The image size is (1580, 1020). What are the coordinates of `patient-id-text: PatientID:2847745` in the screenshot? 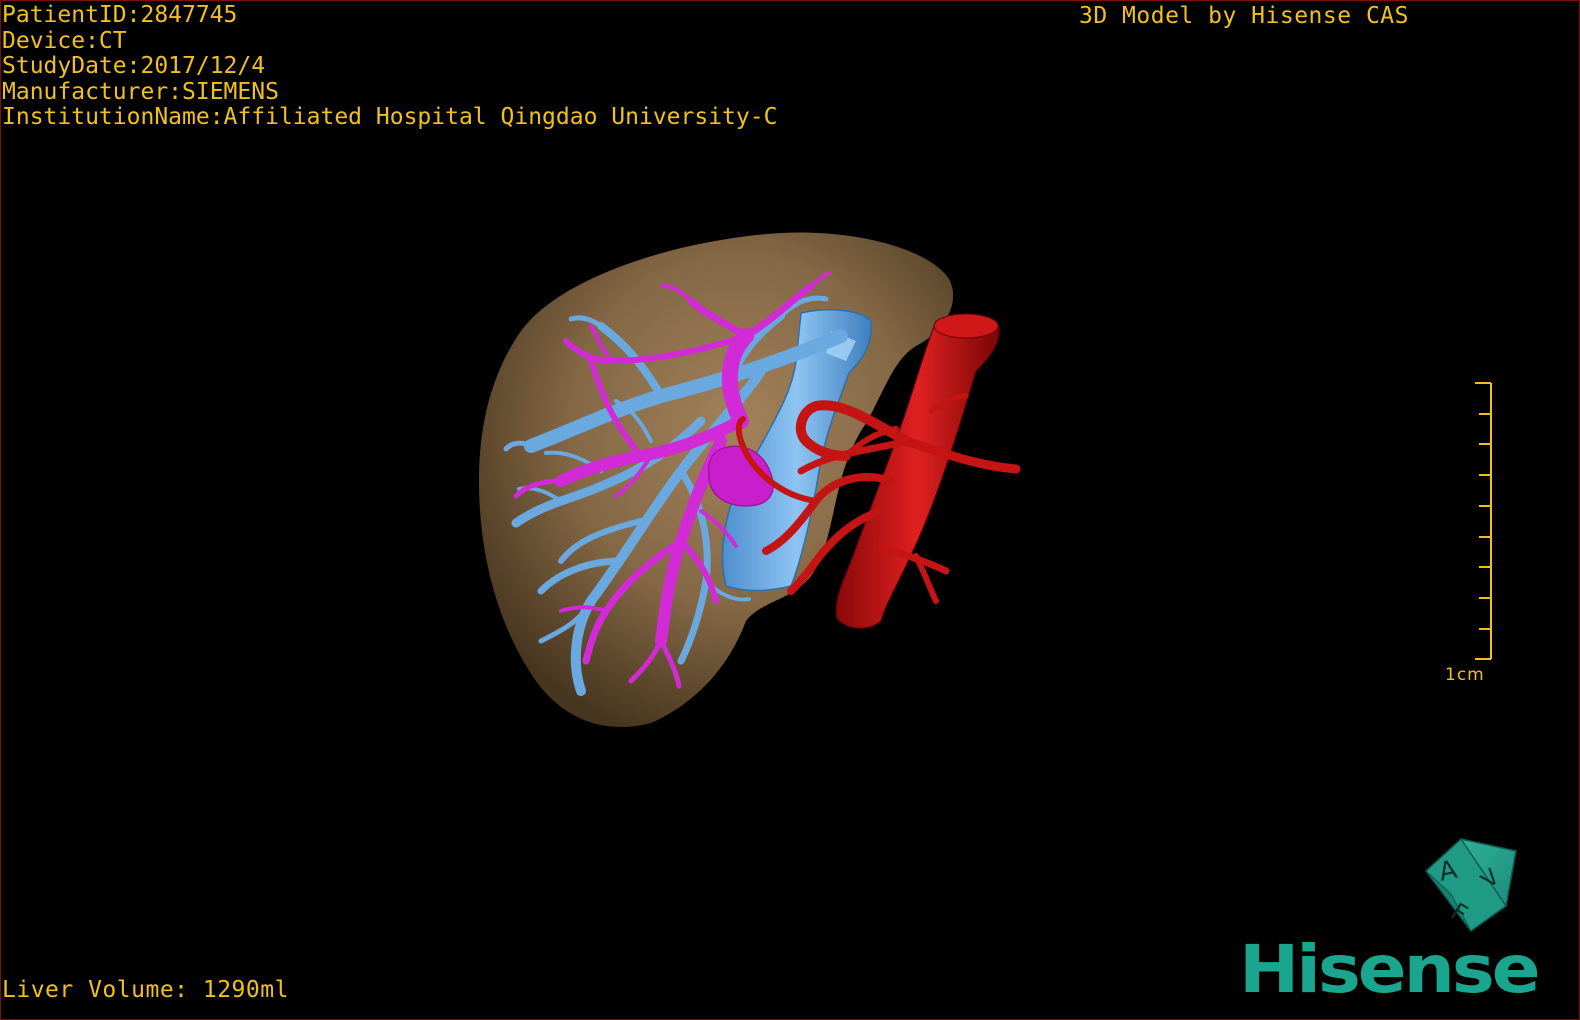 It's located at (120, 15).